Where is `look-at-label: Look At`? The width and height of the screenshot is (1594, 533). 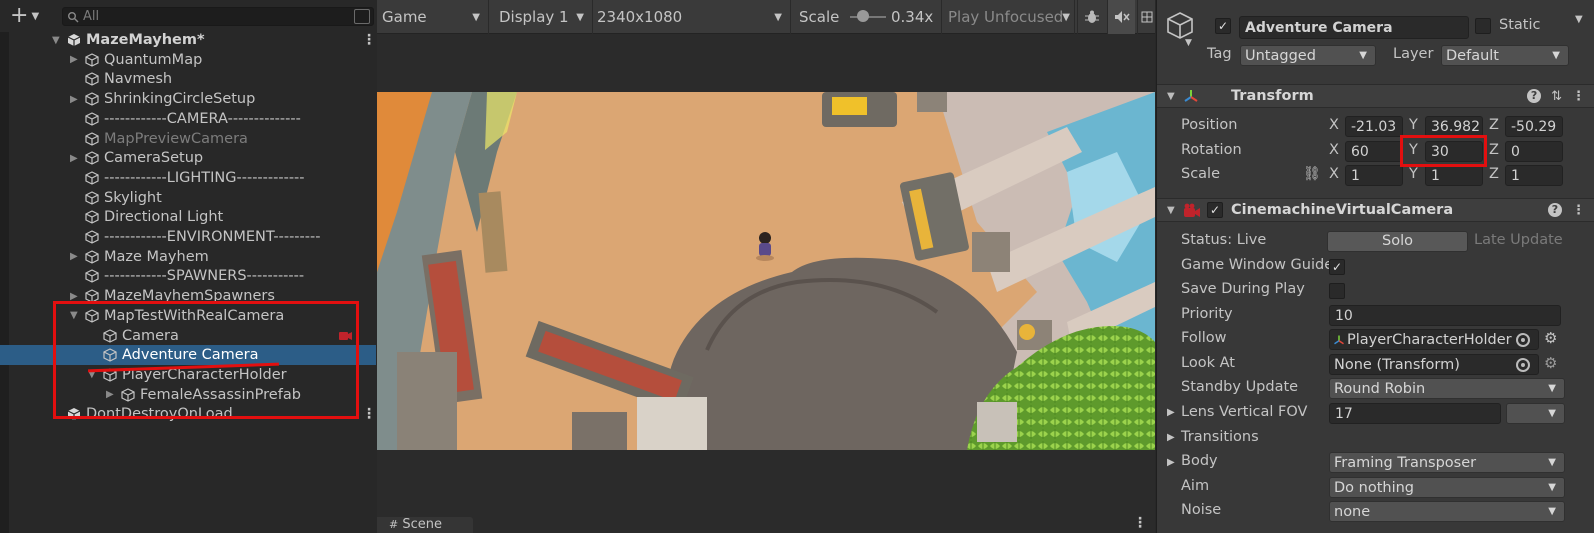
look-at-label: Look At is located at coordinates (1208, 363).